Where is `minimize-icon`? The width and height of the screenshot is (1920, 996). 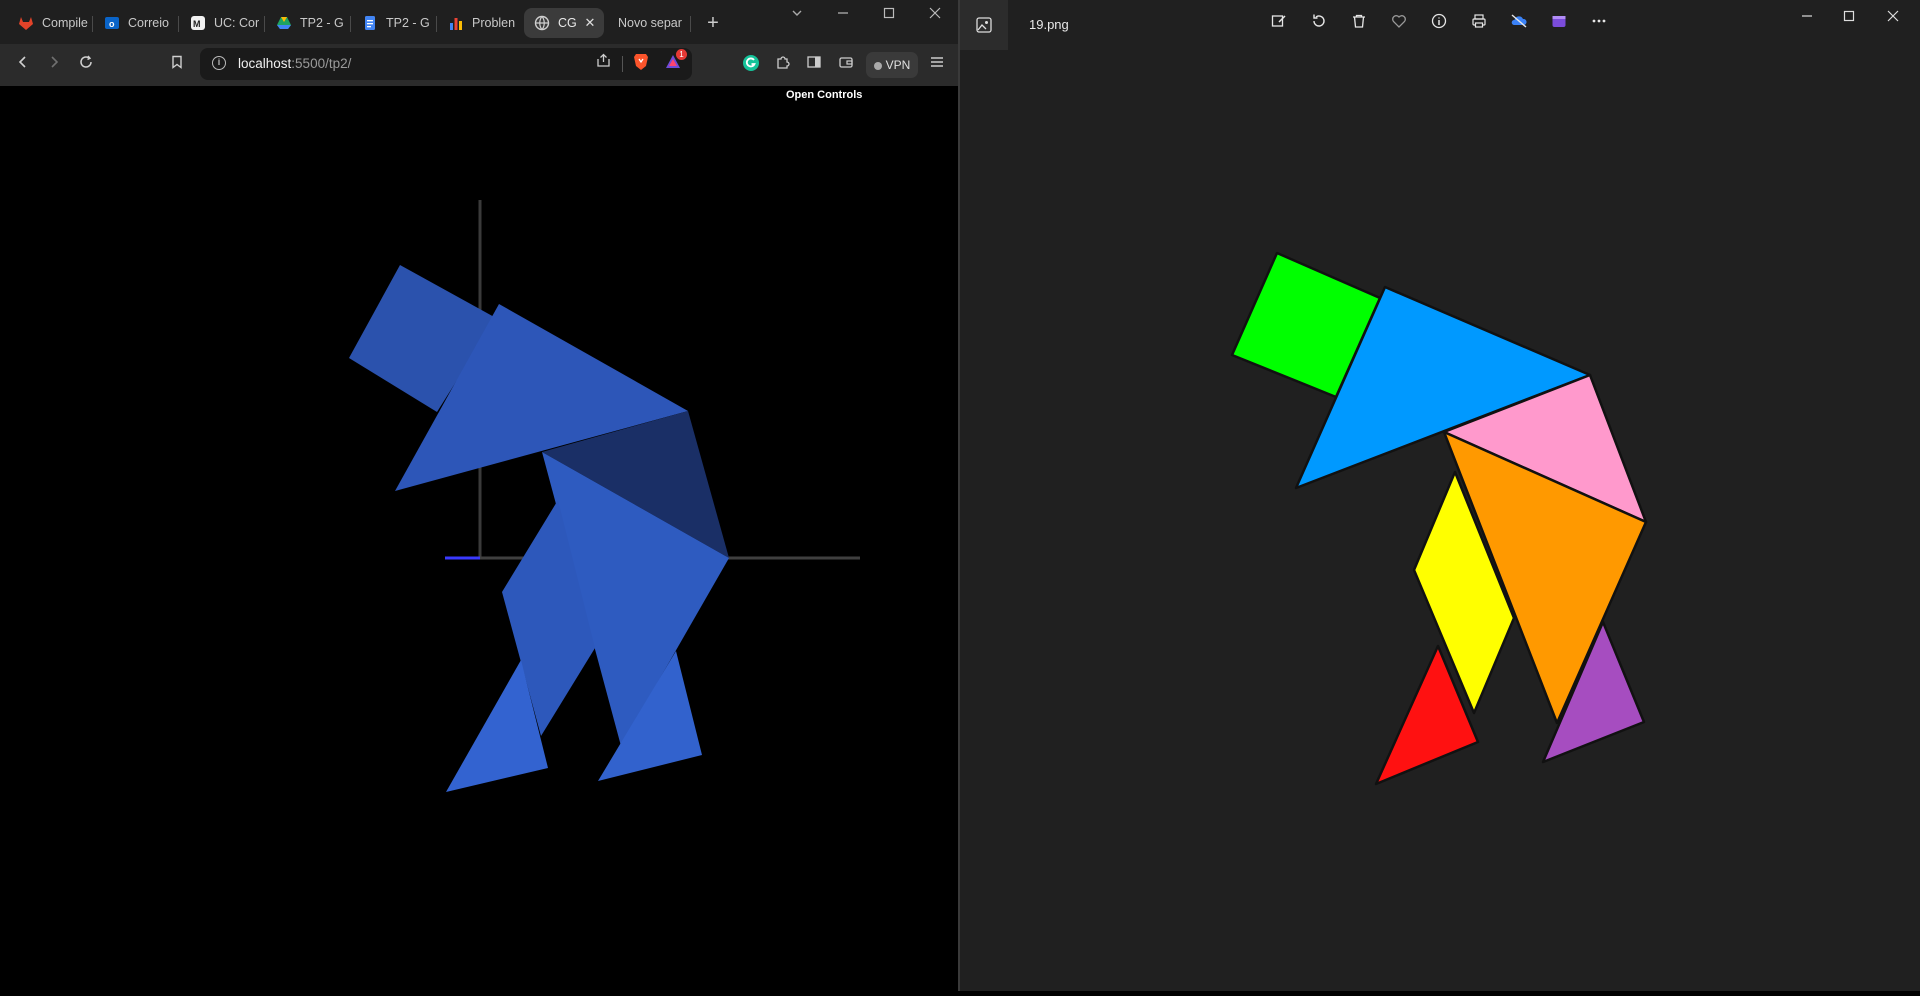
minimize-icon is located at coordinates (843, 15).